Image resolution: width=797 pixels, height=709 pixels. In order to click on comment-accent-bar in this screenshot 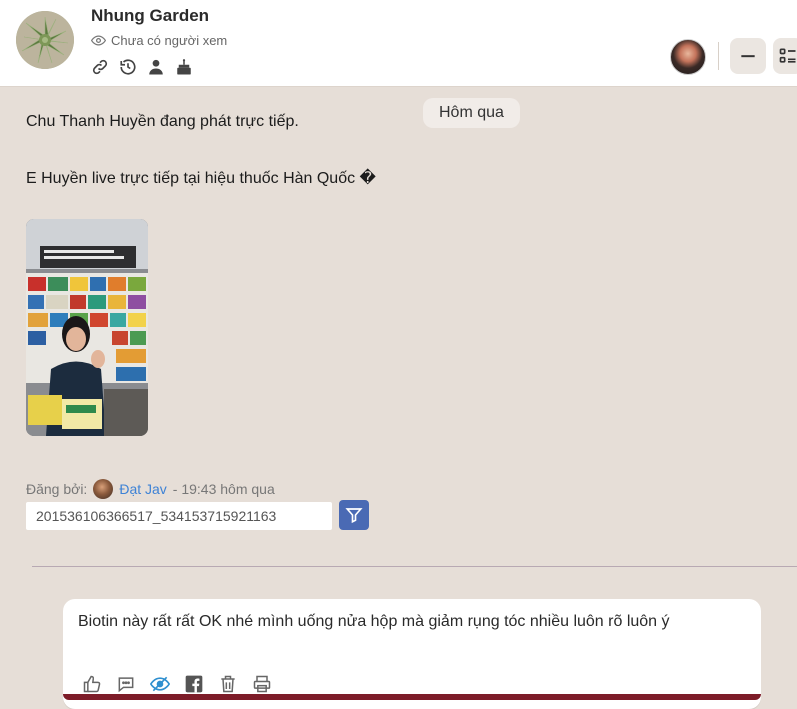, I will do `click(412, 697)`.